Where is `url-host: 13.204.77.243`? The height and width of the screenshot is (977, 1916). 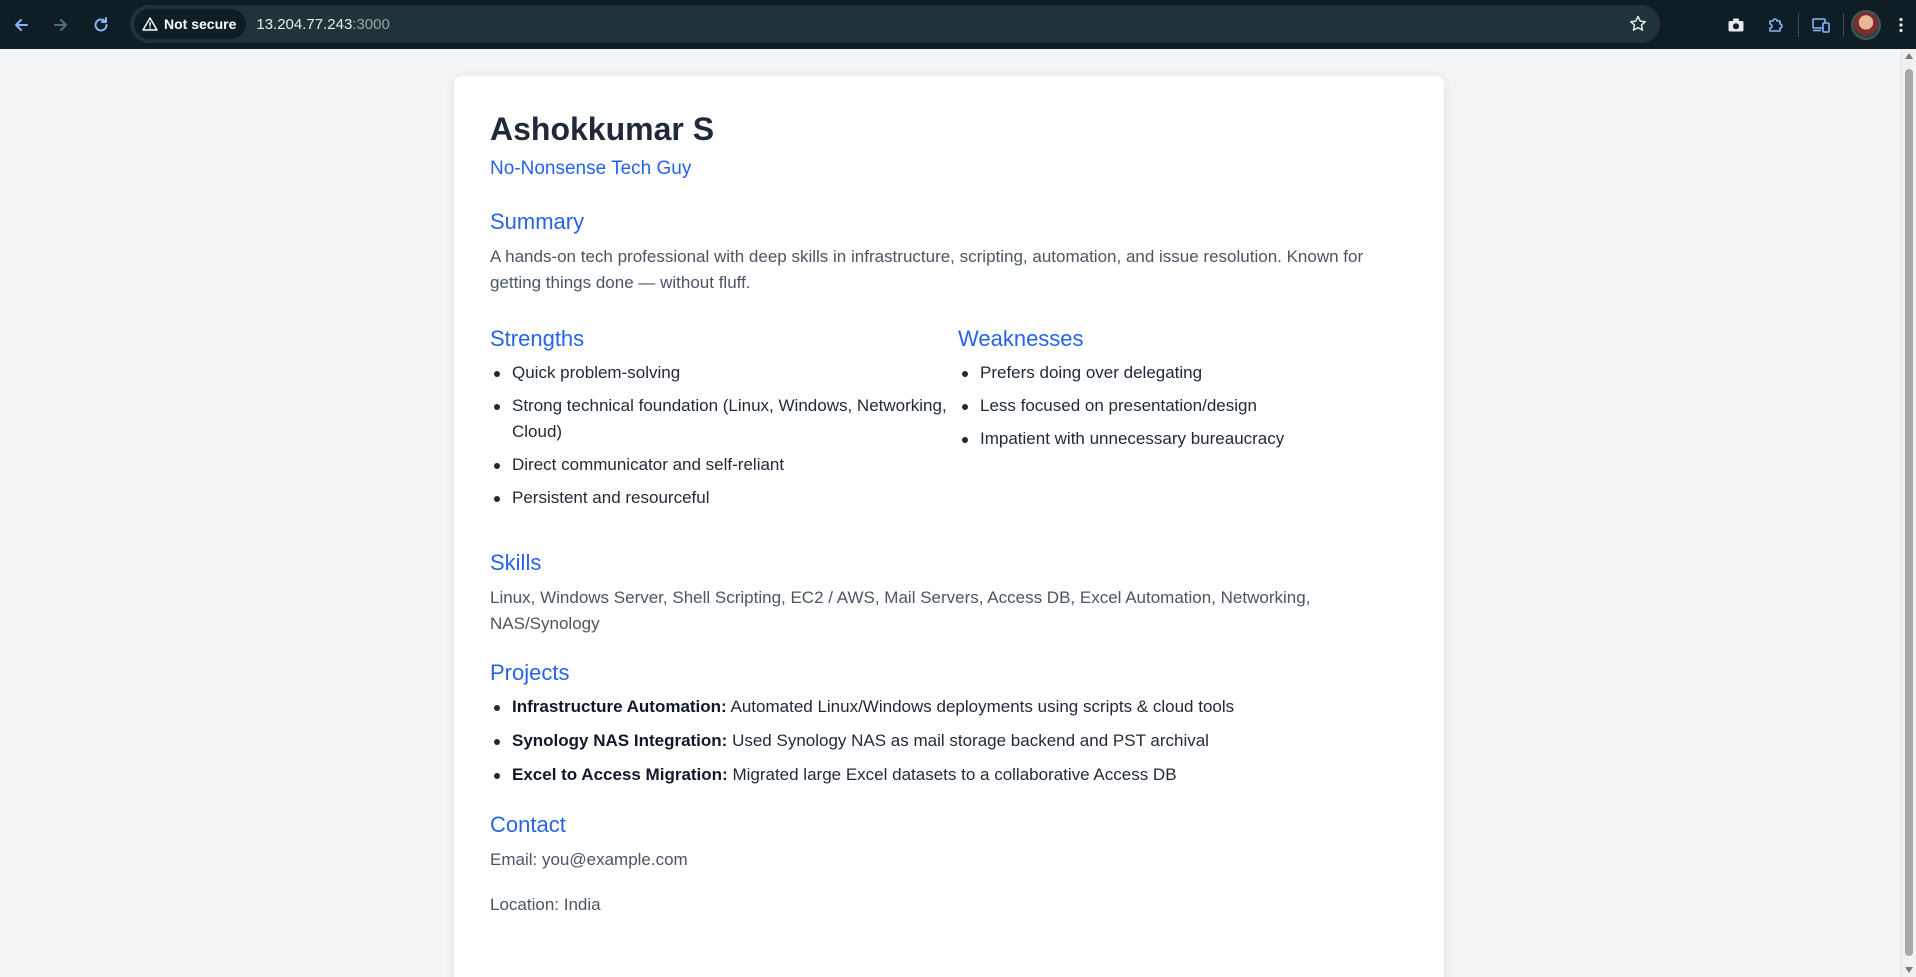
url-host: 13.204.77.243 is located at coordinates (304, 24).